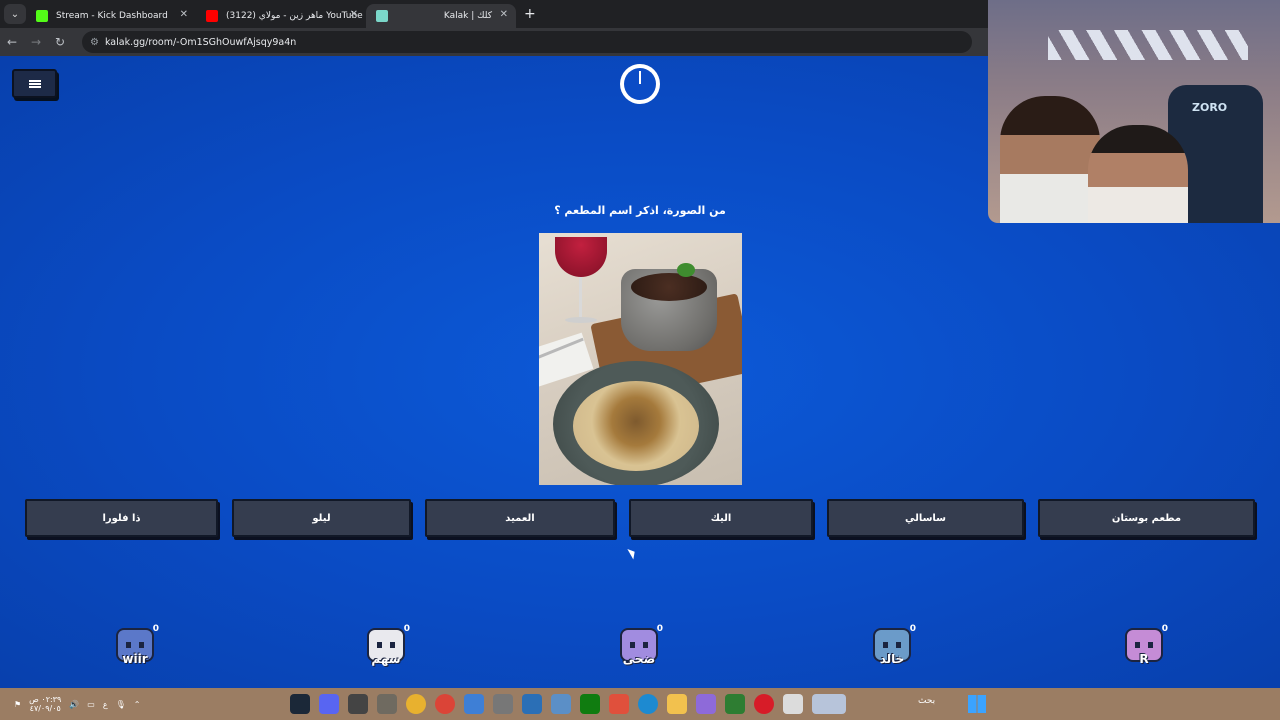 This screenshot has height=720, width=1280. Describe the element at coordinates (91, 704) in the screenshot. I see `network-icon: ▭` at that location.